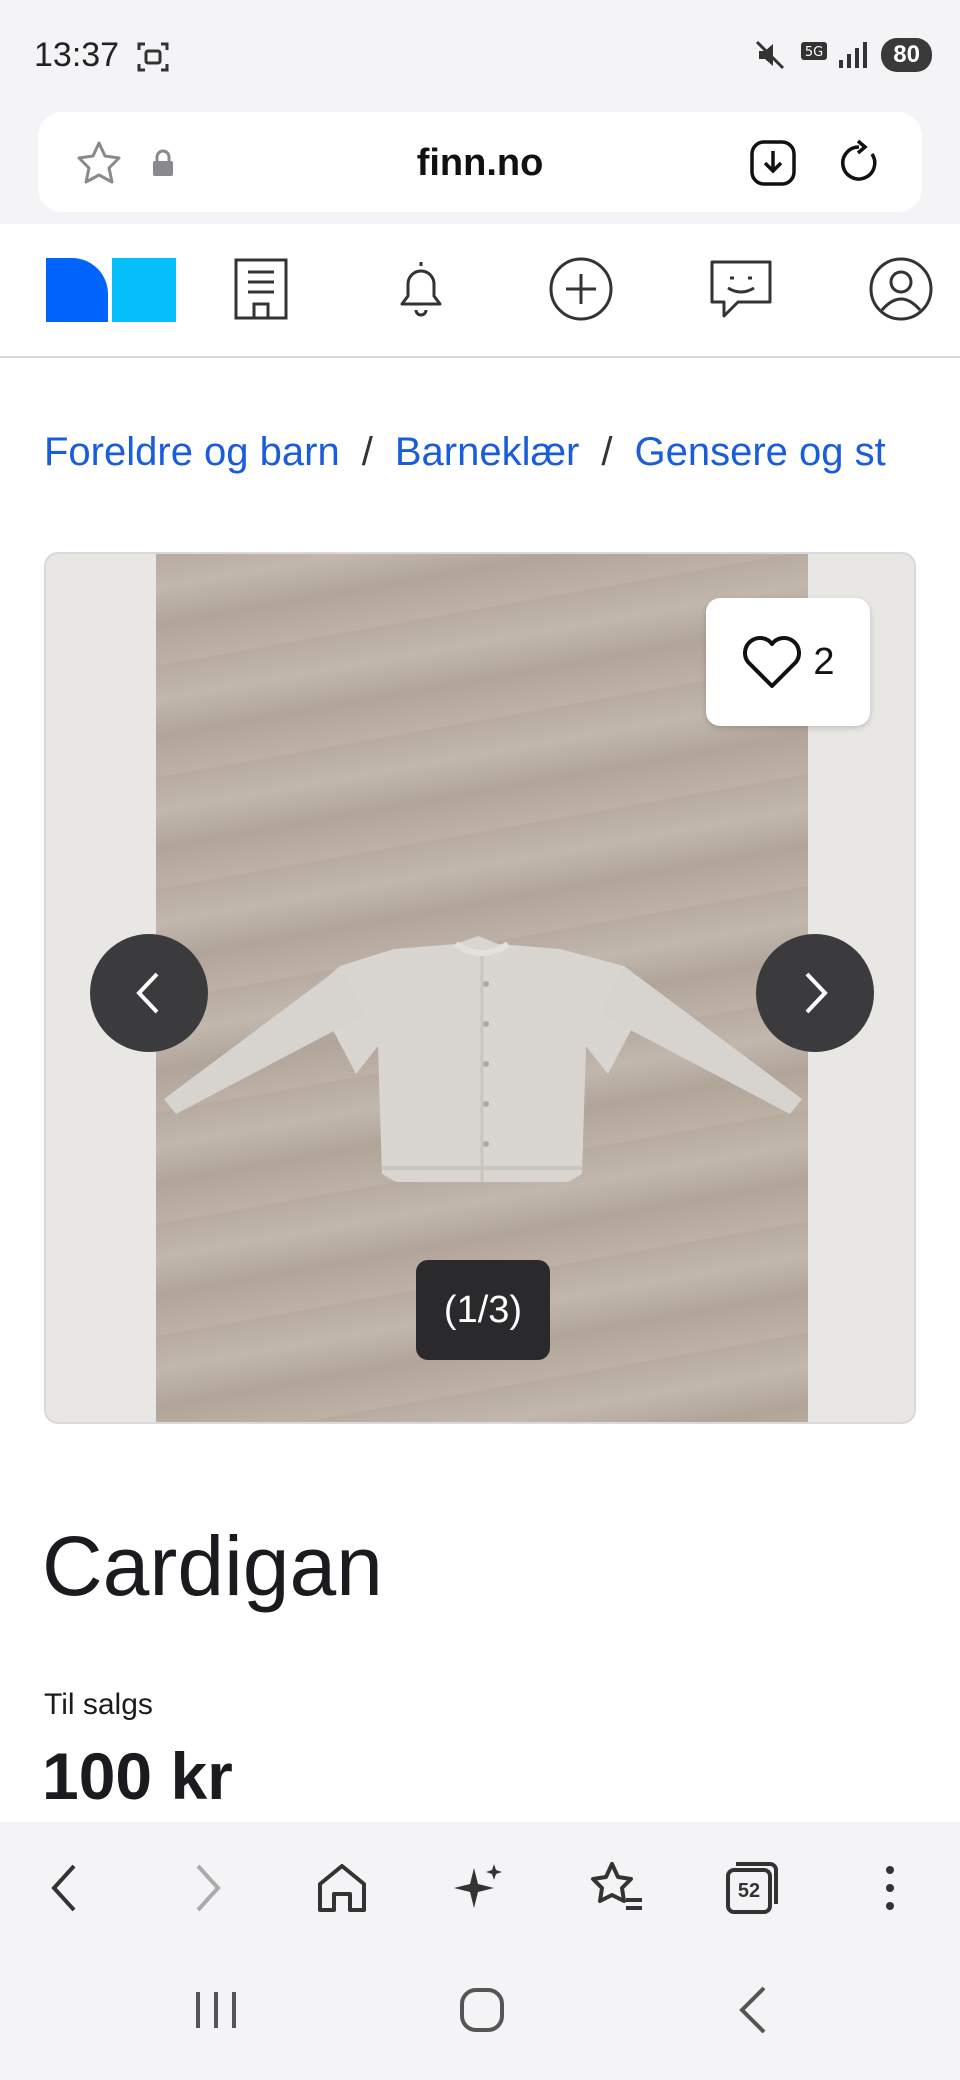 The image size is (960, 2080). I want to click on browser-address-area: finn.no, so click(480, 168).